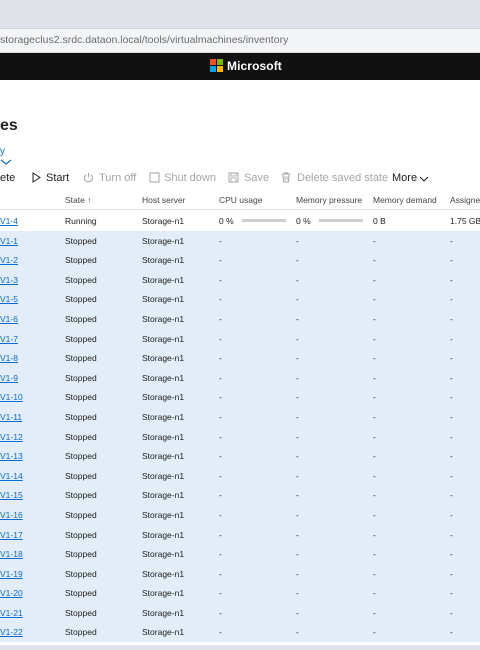 The image size is (480, 650). What do you see at coordinates (240, 377) in the screenshot?
I see `table-row: V1-9 Stopped Storage-n1 - - - -` at bounding box center [240, 377].